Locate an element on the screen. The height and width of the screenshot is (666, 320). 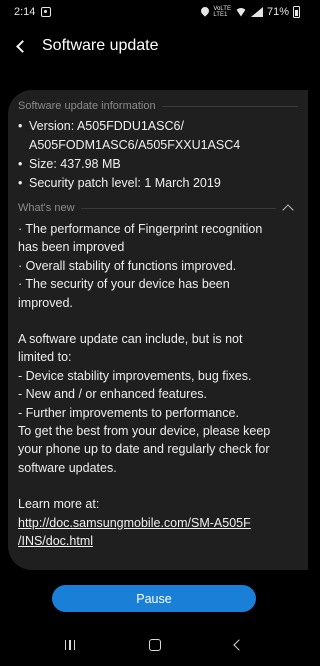
app-bar: Software update is located at coordinates (154, 46).